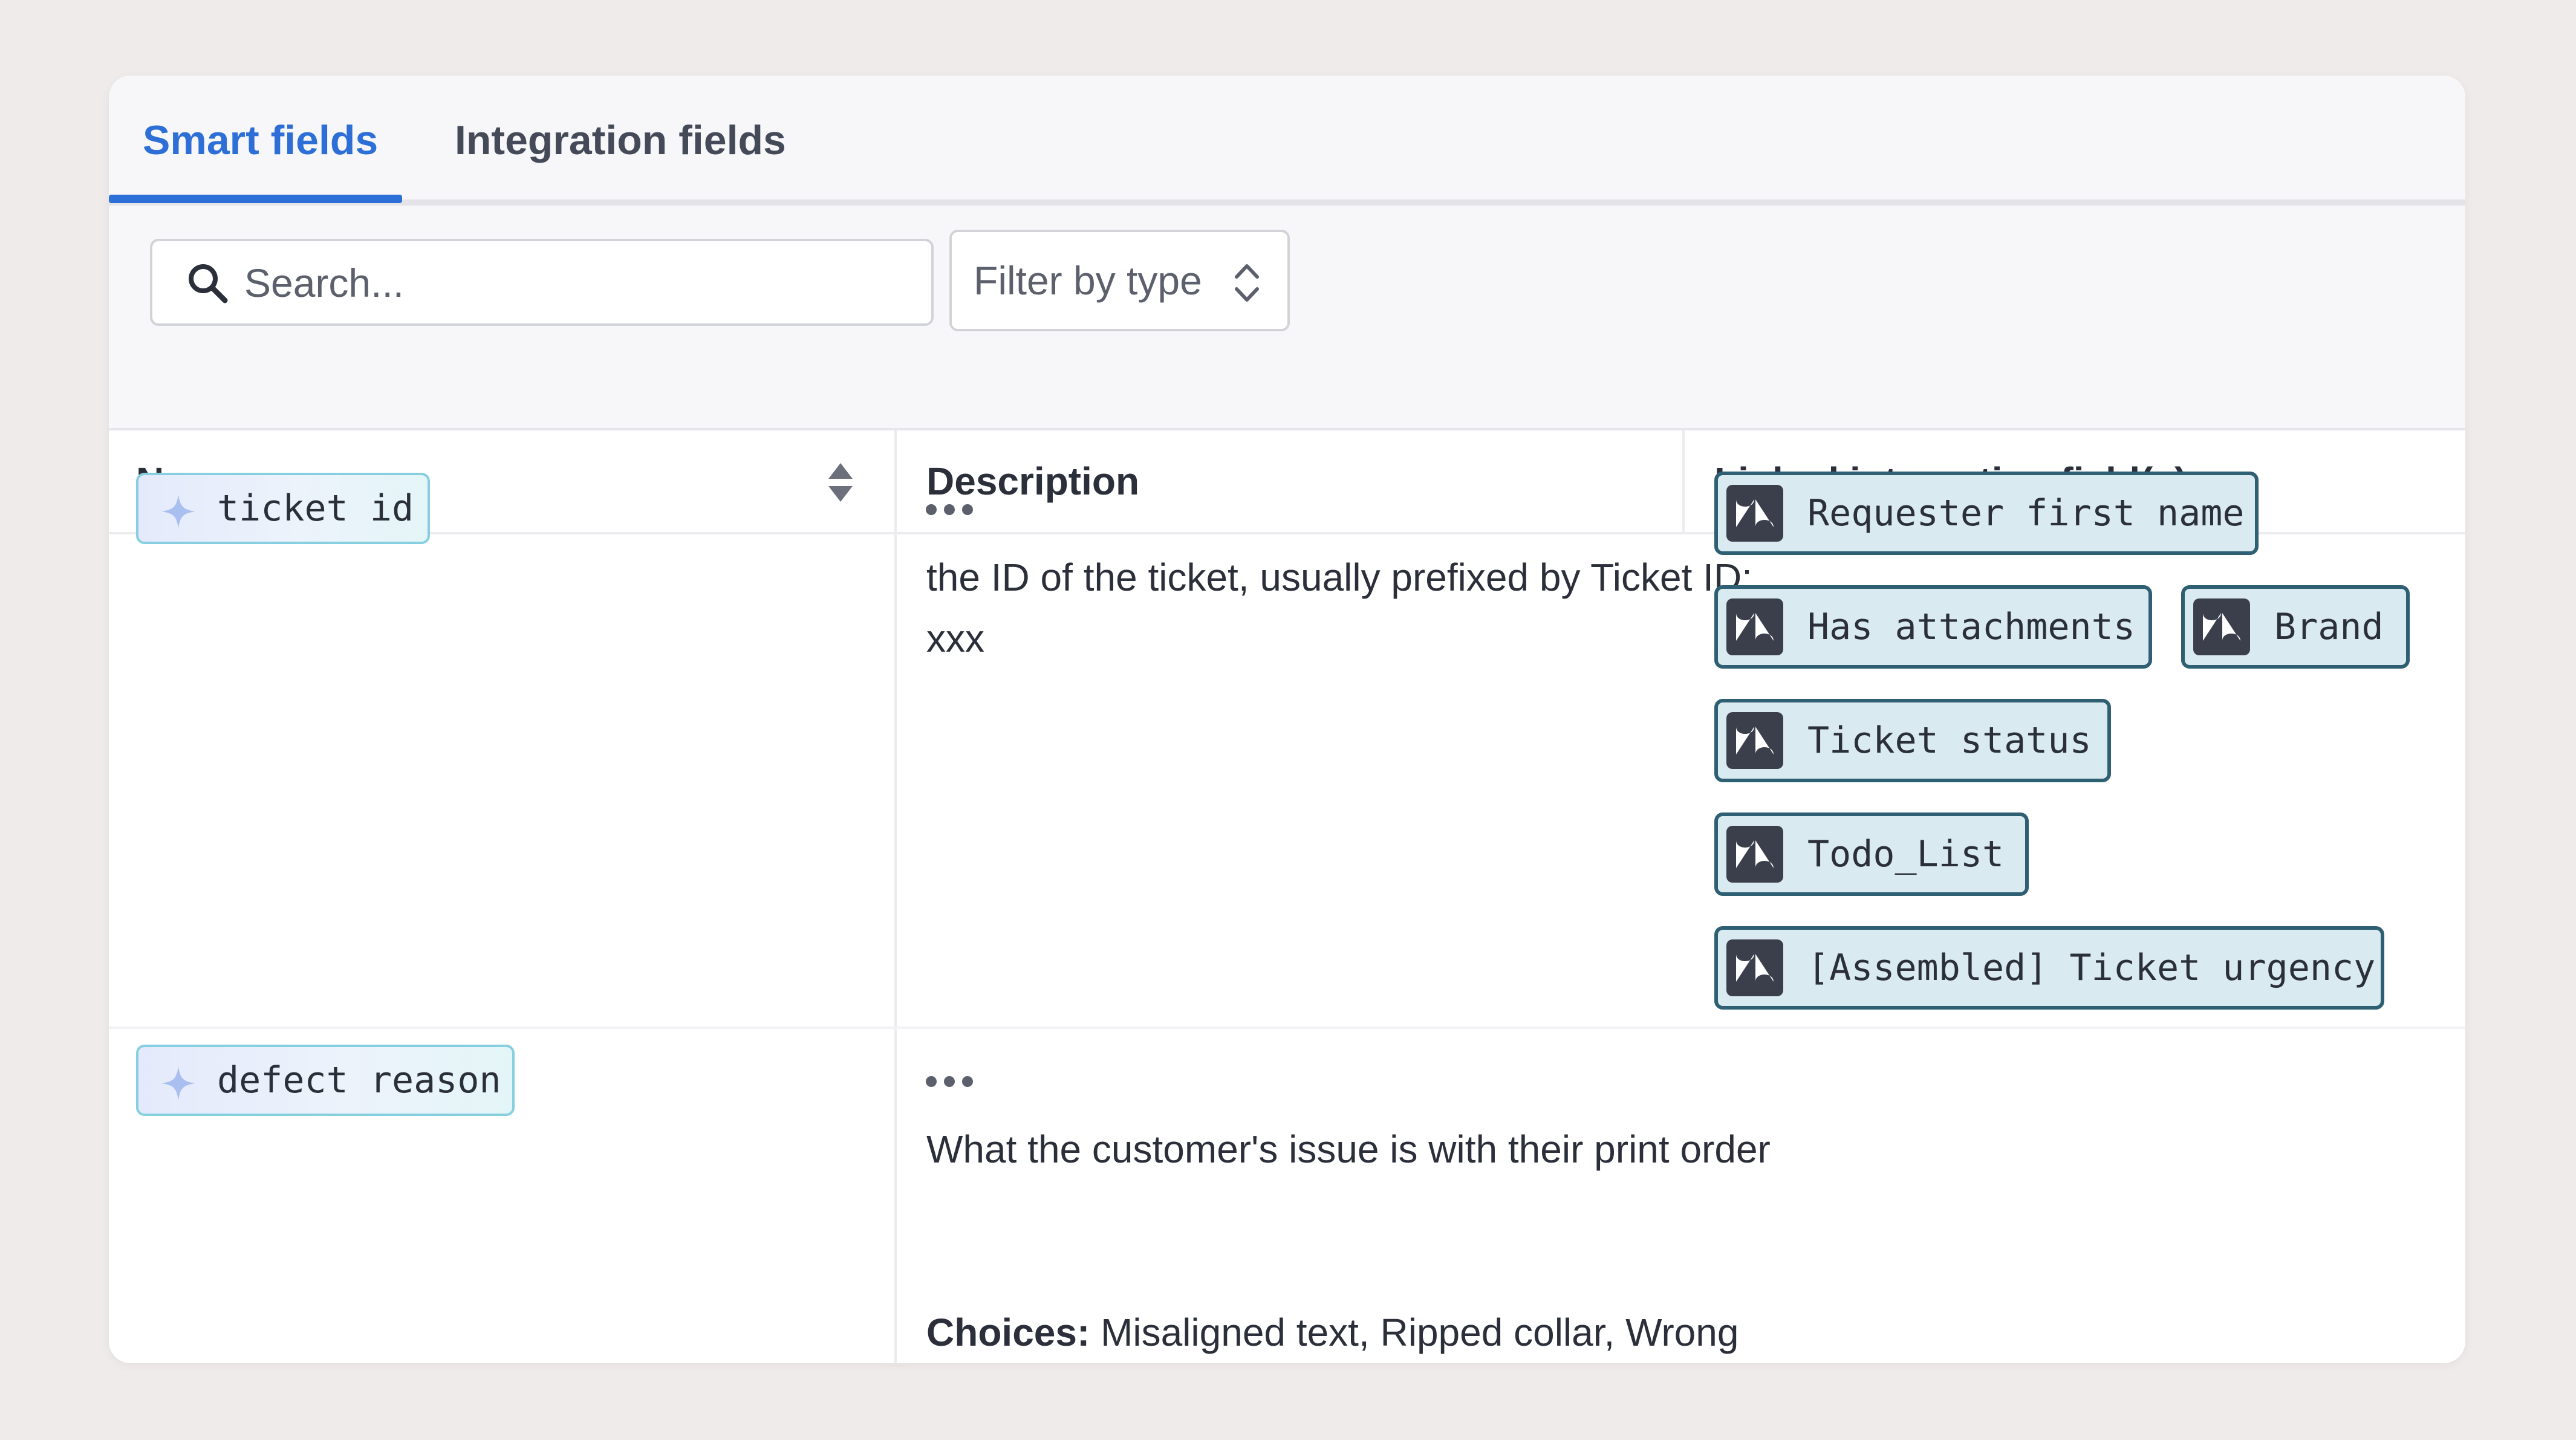  Describe the element at coordinates (2091, 968) in the screenshot. I see `integration-field-label: [Assembled] Ticket urgency` at that location.